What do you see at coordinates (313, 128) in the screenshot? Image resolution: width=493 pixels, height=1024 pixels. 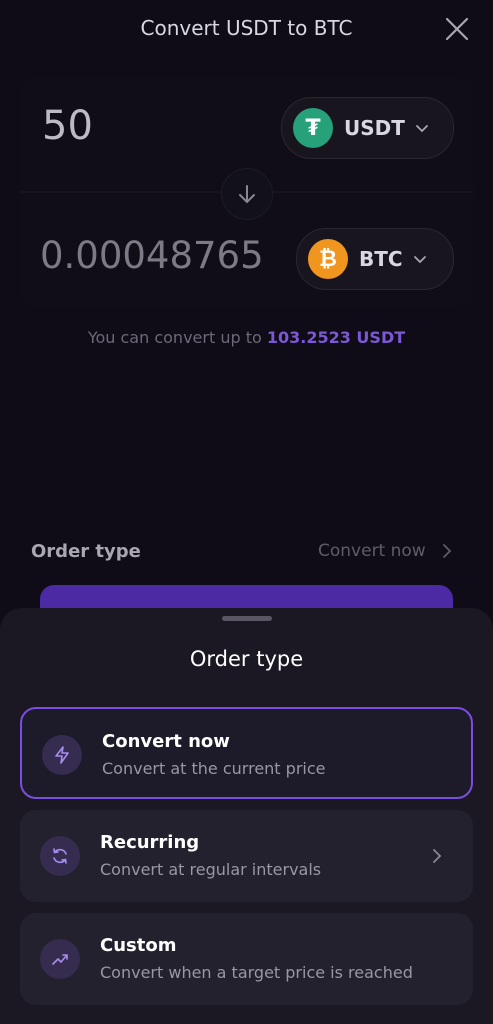 I see `usdt-icon: ₮` at bounding box center [313, 128].